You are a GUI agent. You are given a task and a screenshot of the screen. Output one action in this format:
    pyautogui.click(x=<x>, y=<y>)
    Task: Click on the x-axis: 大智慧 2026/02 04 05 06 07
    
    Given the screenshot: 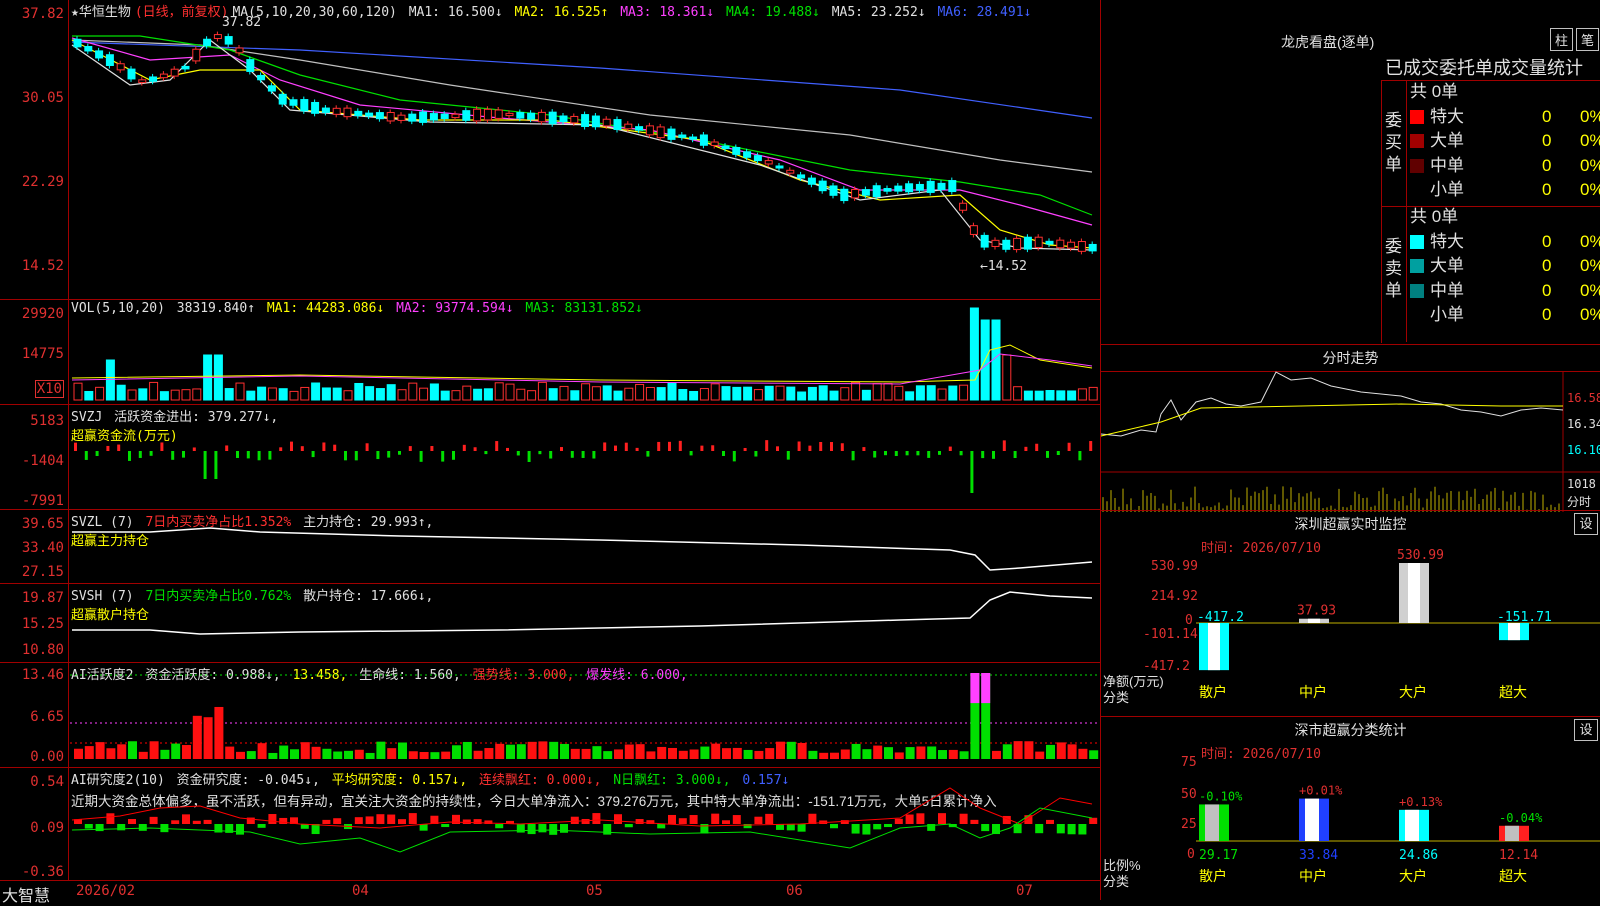 What is the action you would take?
    pyautogui.click(x=550, y=892)
    